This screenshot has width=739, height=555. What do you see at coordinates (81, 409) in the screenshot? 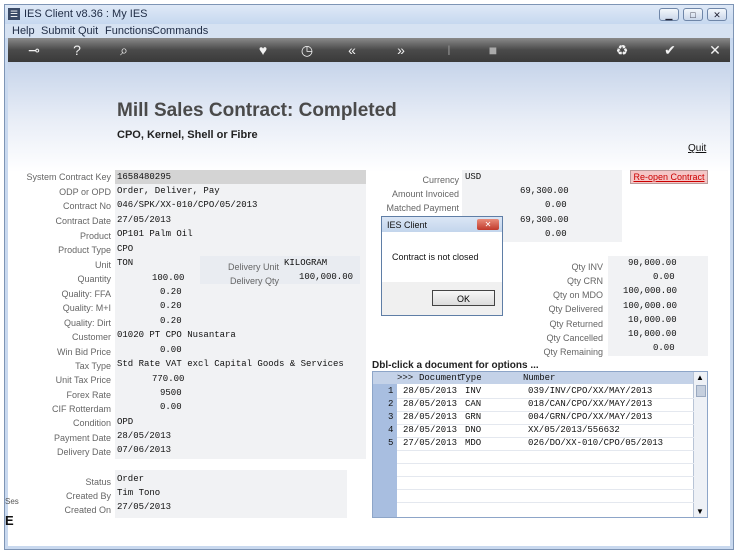
I see `label-cif-rotterdam: CIF Rotterdam` at bounding box center [81, 409].